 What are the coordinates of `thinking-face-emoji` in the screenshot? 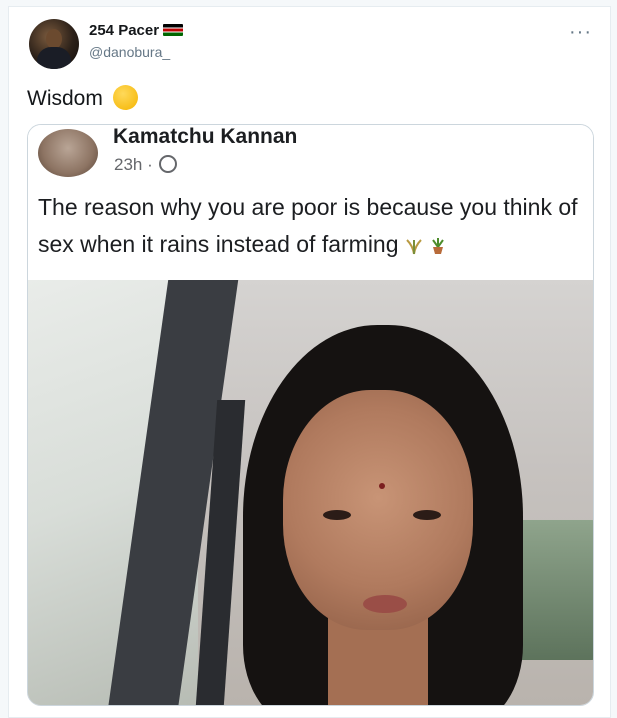 It's located at (125, 97).